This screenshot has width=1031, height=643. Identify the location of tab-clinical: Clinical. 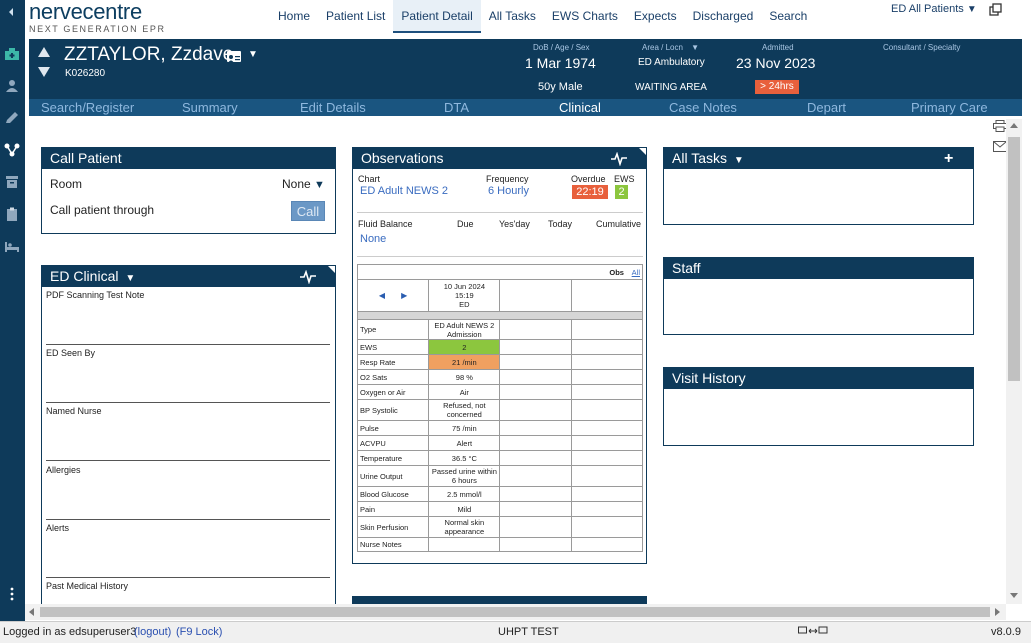
(580, 107).